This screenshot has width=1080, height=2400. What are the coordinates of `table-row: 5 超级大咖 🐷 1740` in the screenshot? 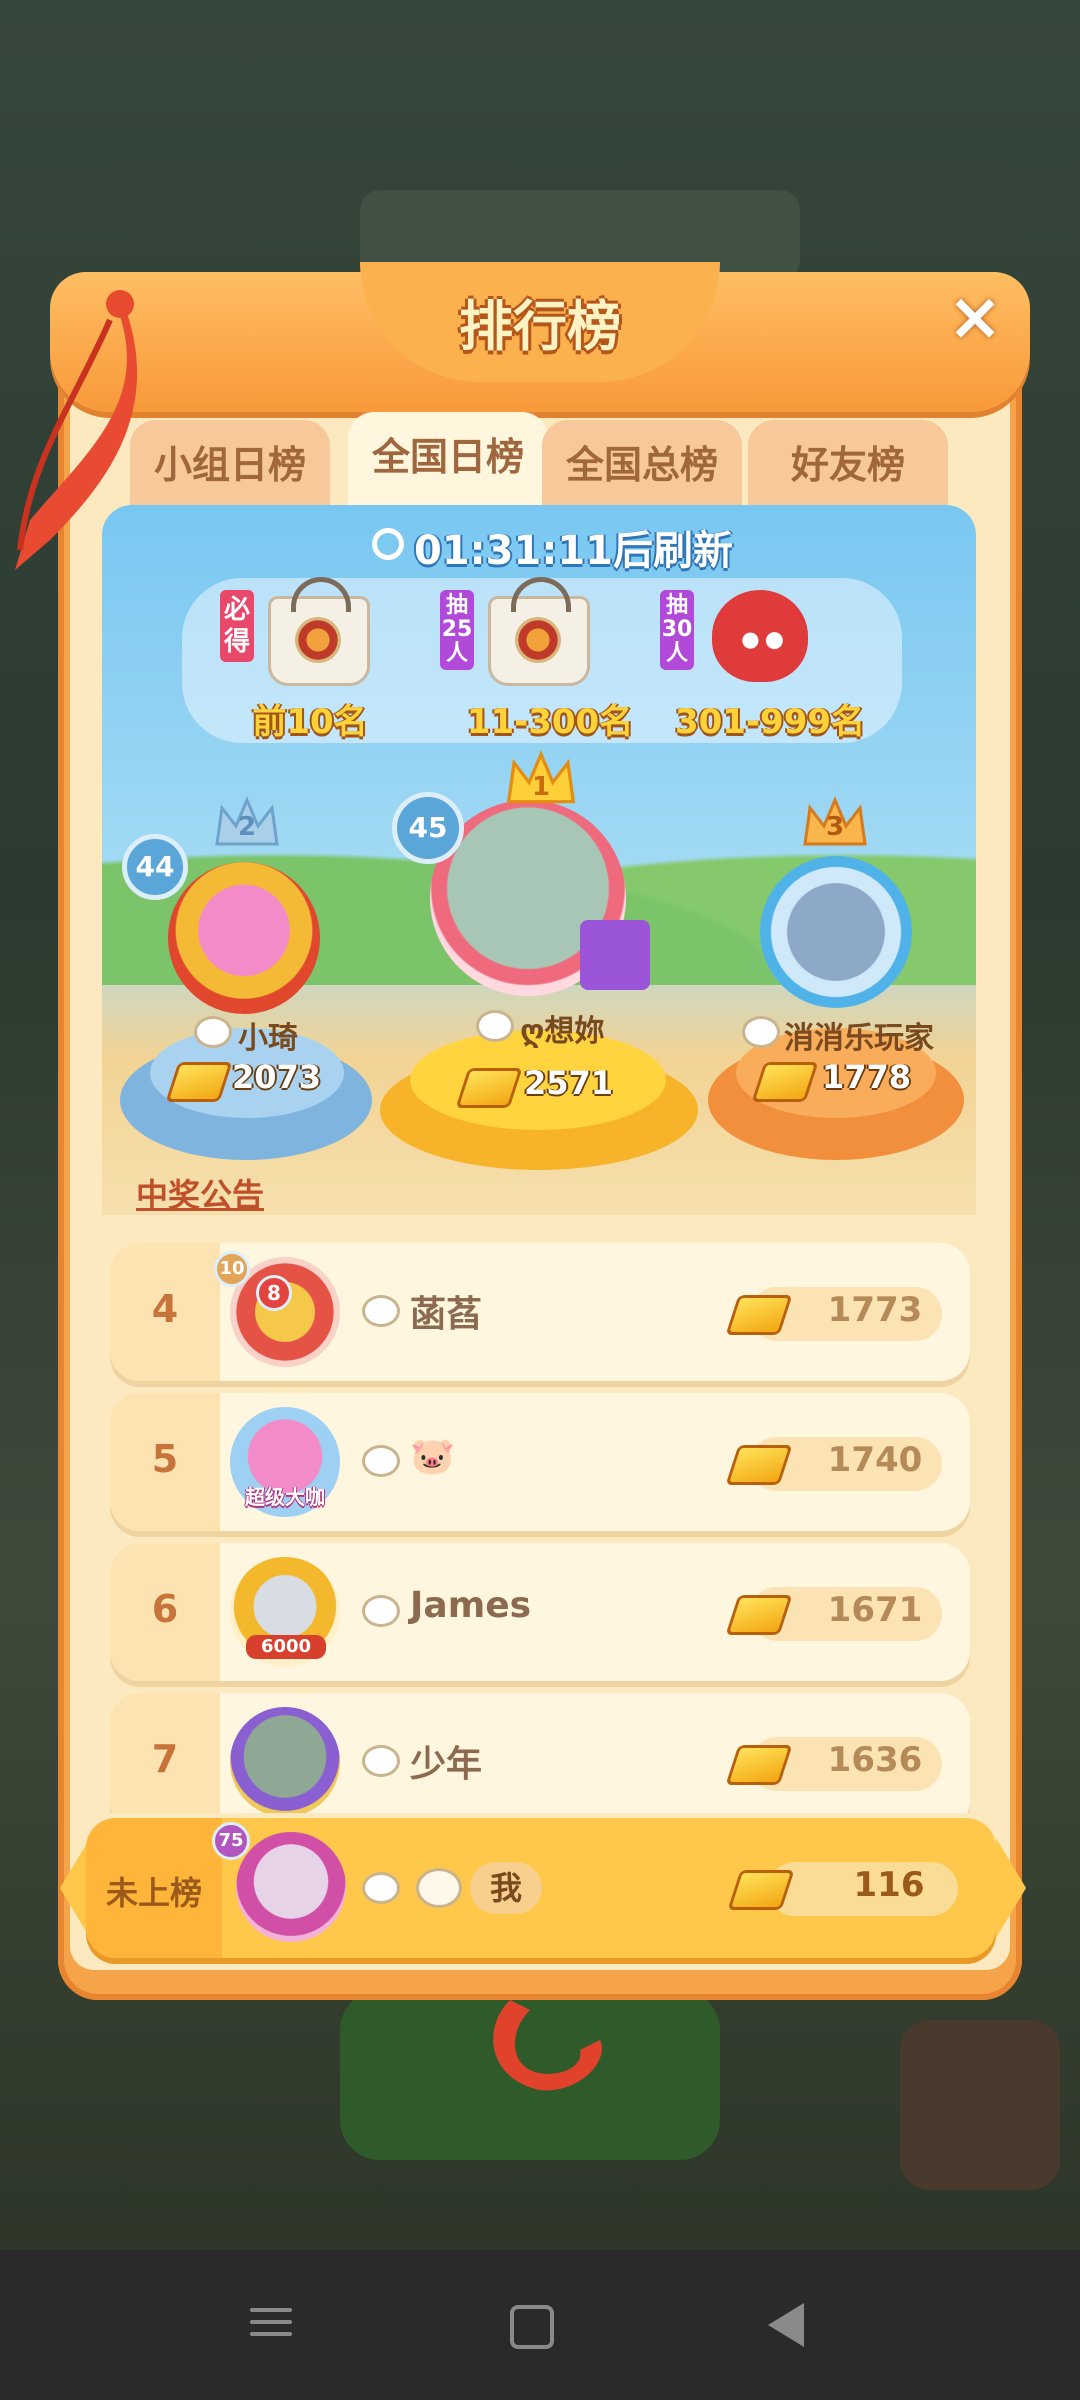 It's located at (540, 1462).